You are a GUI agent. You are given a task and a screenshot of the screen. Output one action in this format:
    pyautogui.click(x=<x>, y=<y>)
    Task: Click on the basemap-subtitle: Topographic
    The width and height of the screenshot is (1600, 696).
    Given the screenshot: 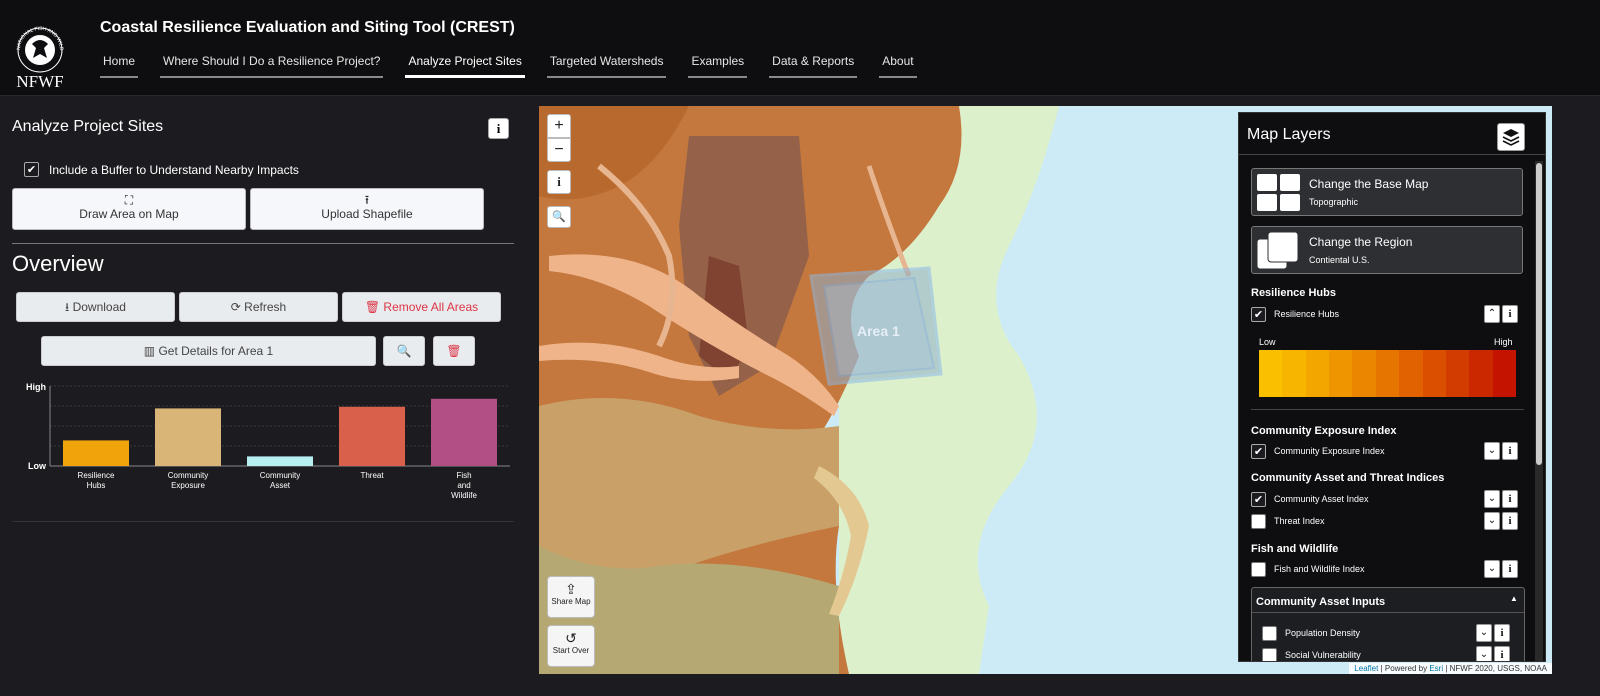 What is the action you would take?
    pyautogui.click(x=1334, y=202)
    